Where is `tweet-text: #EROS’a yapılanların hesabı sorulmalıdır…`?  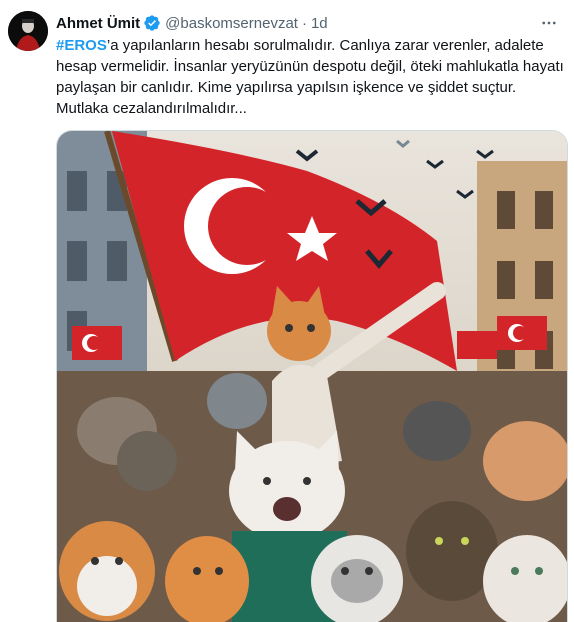 tweet-text: #EROS’a yapılanların hesabı sorulmalıdır… is located at coordinates (311, 77).